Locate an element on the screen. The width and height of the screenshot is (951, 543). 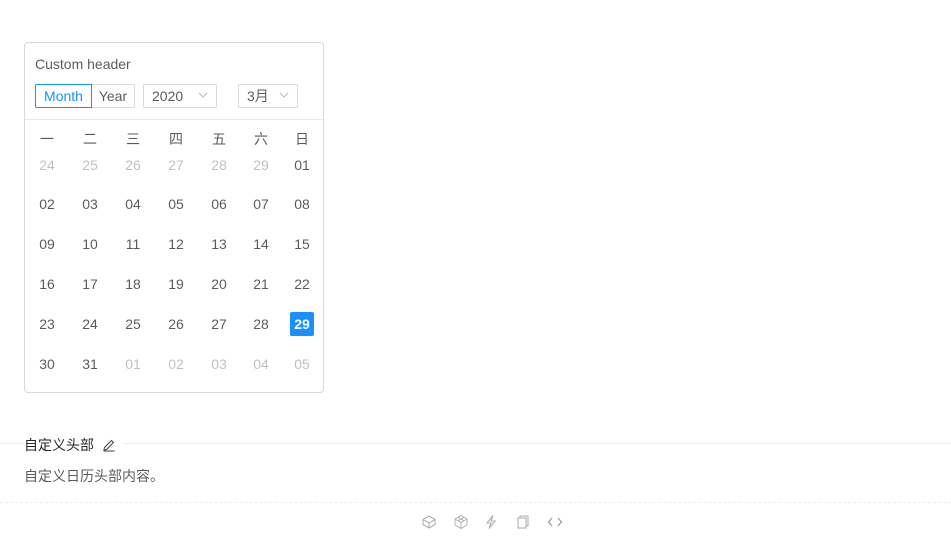
weekday-label: 四 is located at coordinates (176, 139).